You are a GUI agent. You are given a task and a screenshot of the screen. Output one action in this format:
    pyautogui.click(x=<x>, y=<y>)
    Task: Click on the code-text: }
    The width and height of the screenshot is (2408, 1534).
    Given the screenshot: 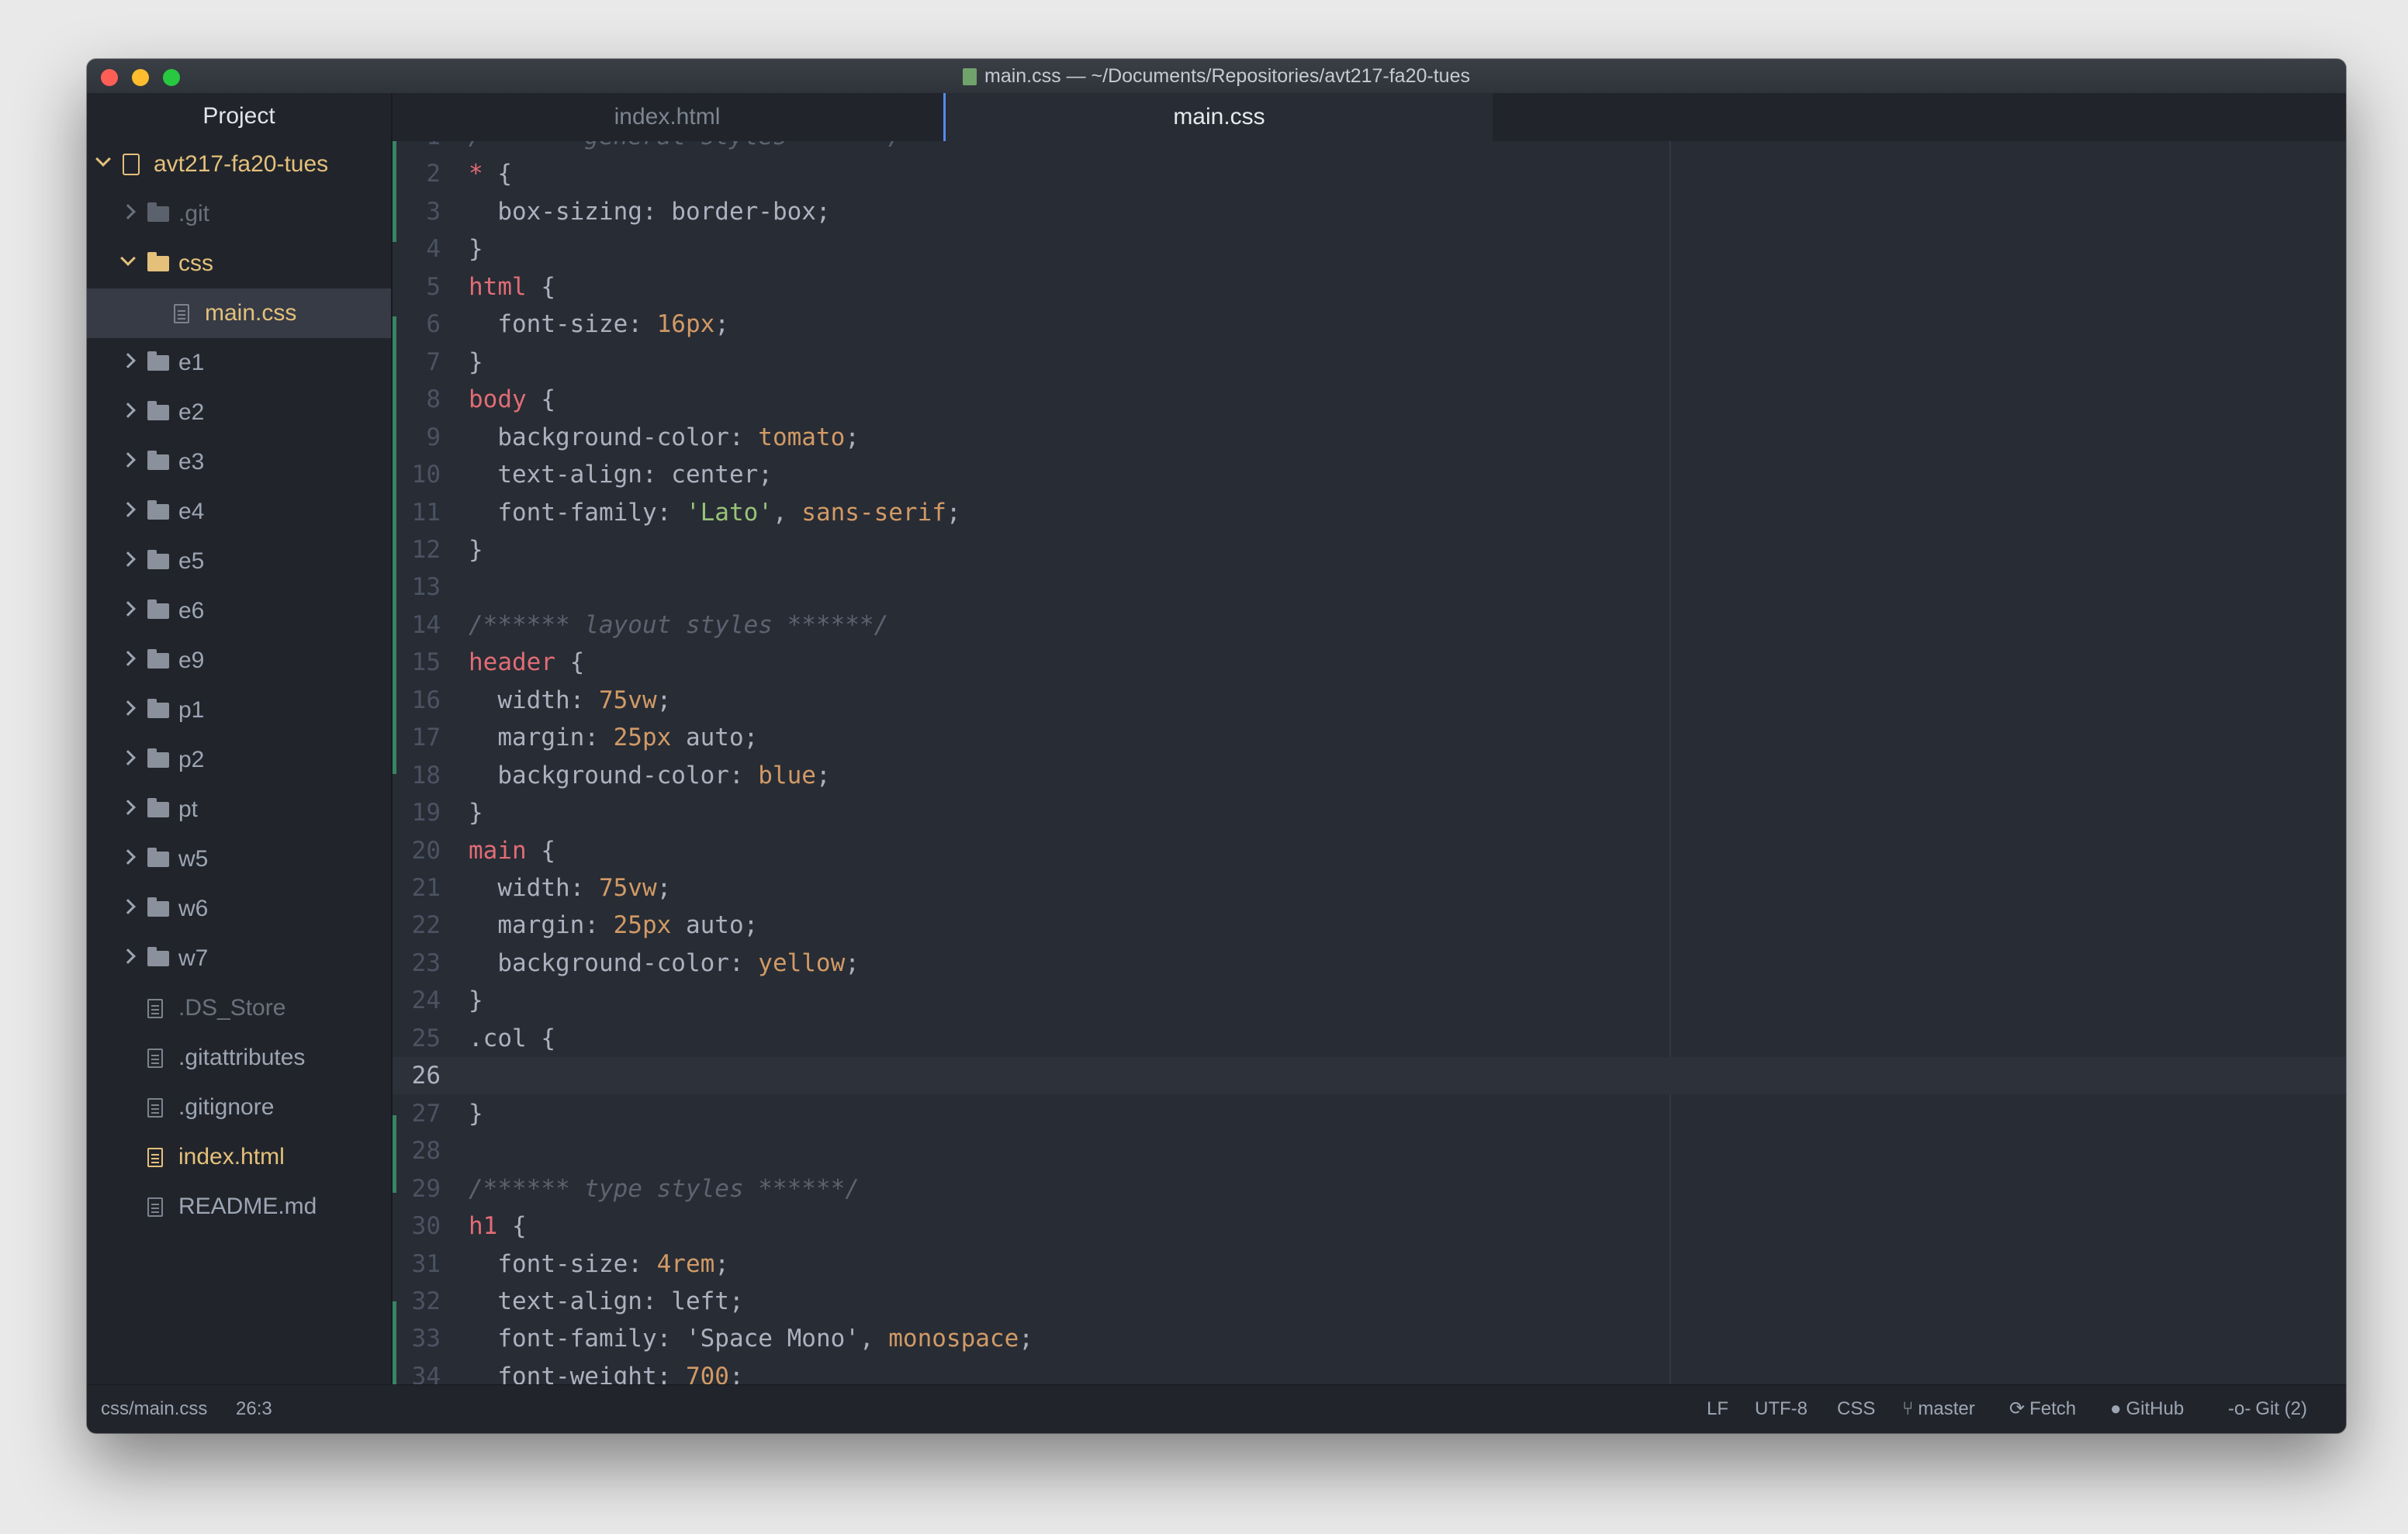 What is the action you would take?
    pyautogui.click(x=476, y=249)
    